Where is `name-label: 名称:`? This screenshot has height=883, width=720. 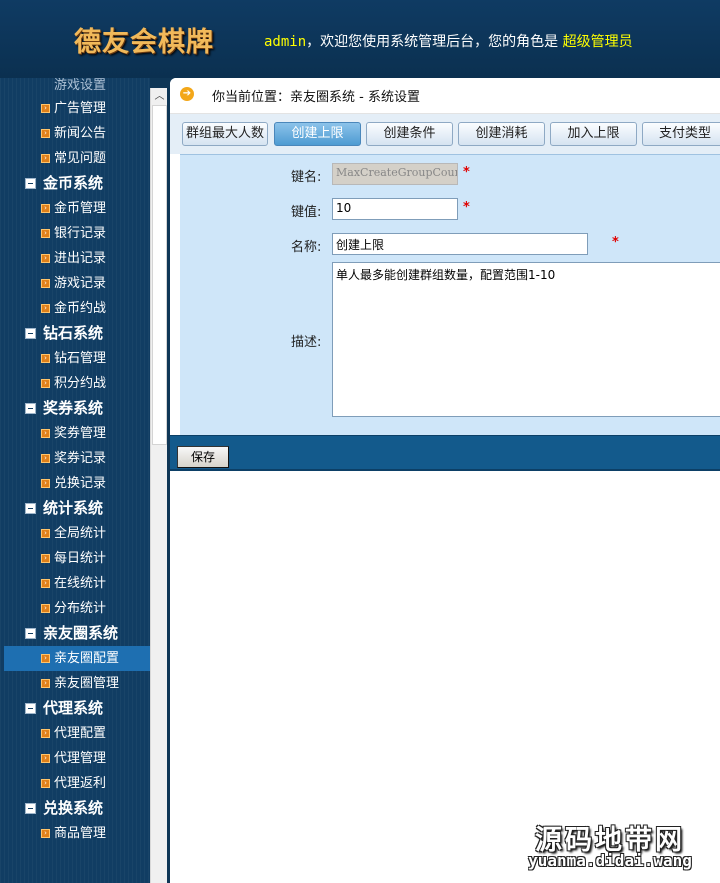 name-label: 名称: is located at coordinates (306, 247).